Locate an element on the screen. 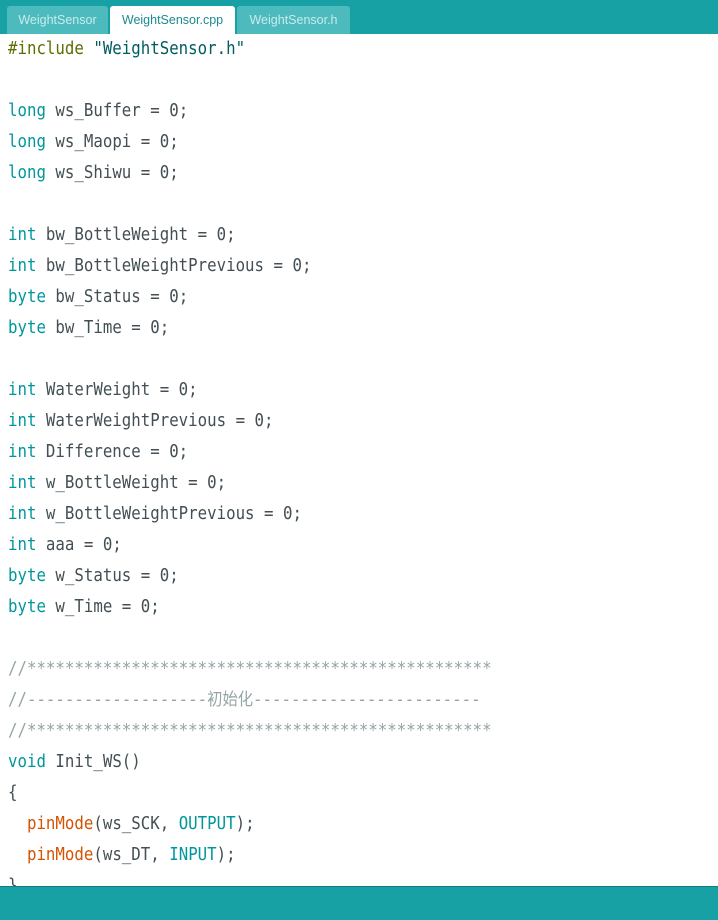 This screenshot has height=920, width=718. code-token: bw_BottleWeight = 0; is located at coordinates (136, 235).